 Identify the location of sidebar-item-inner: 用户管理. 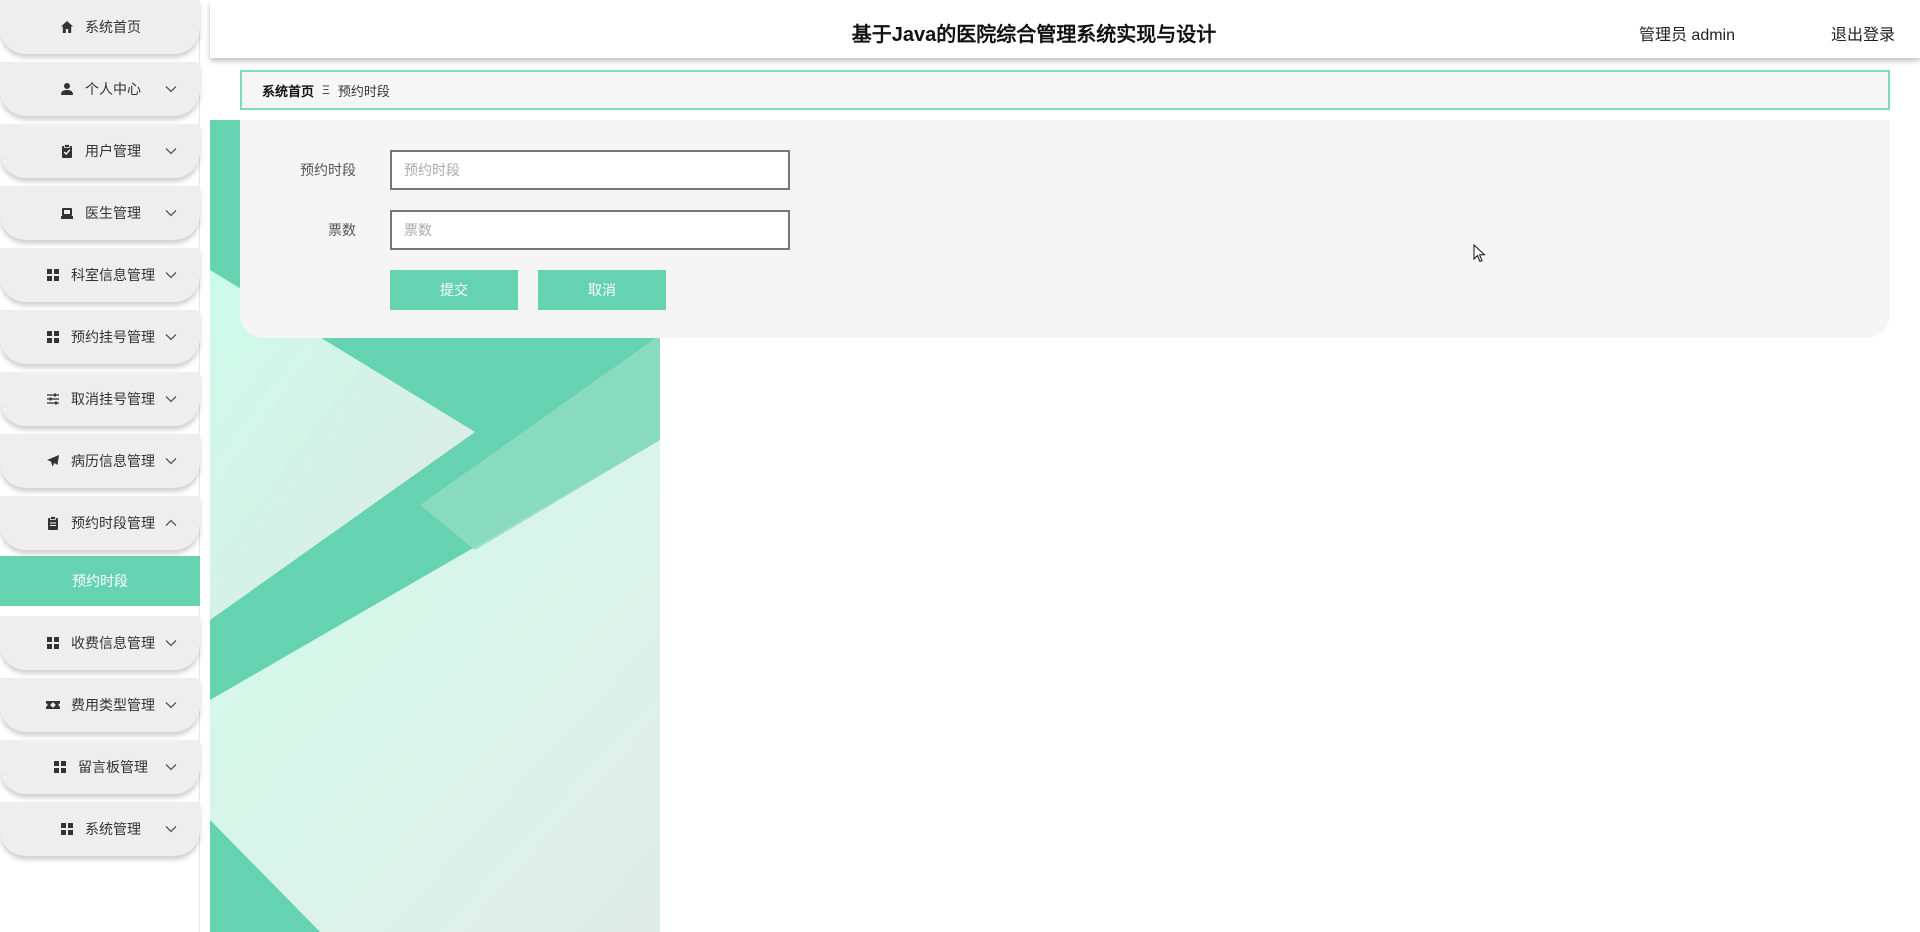
(100, 151).